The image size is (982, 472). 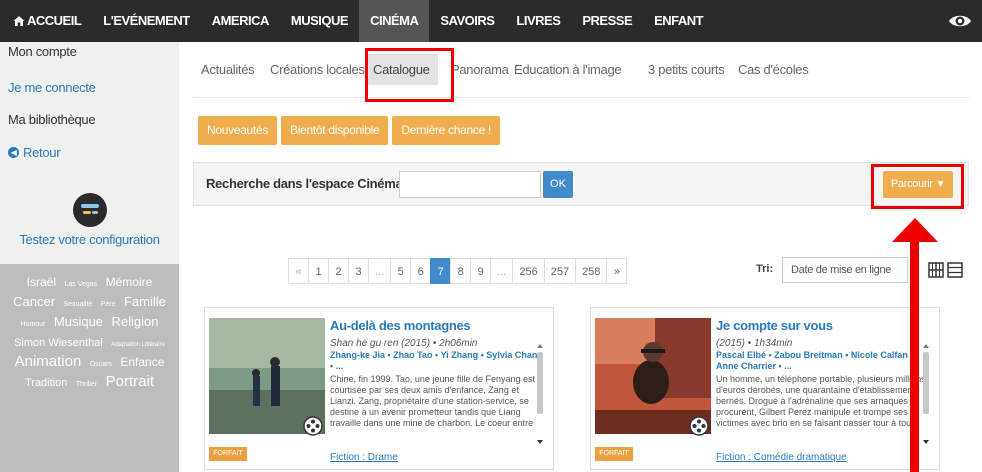 I want to click on page-button: 257, so click(x=560, y=271).